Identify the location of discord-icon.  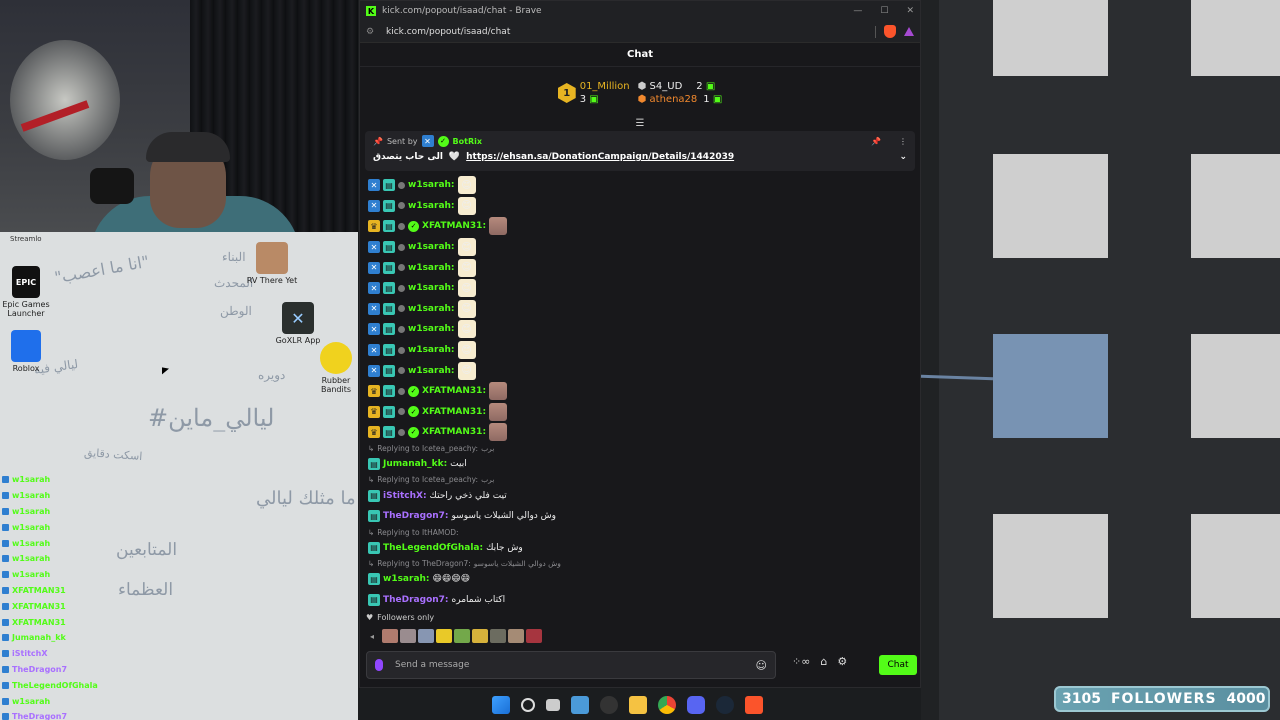
(696, 705).